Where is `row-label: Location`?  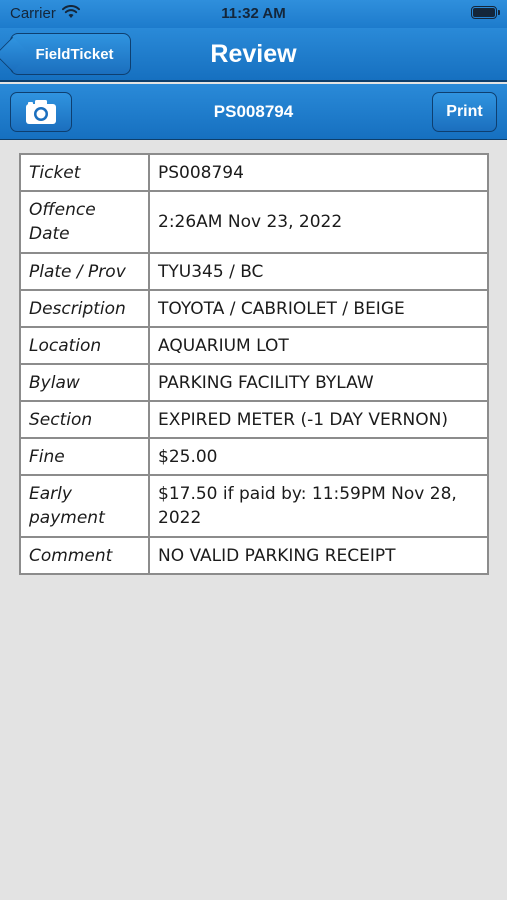
row-label: Location is located at coordinates (84, 345).